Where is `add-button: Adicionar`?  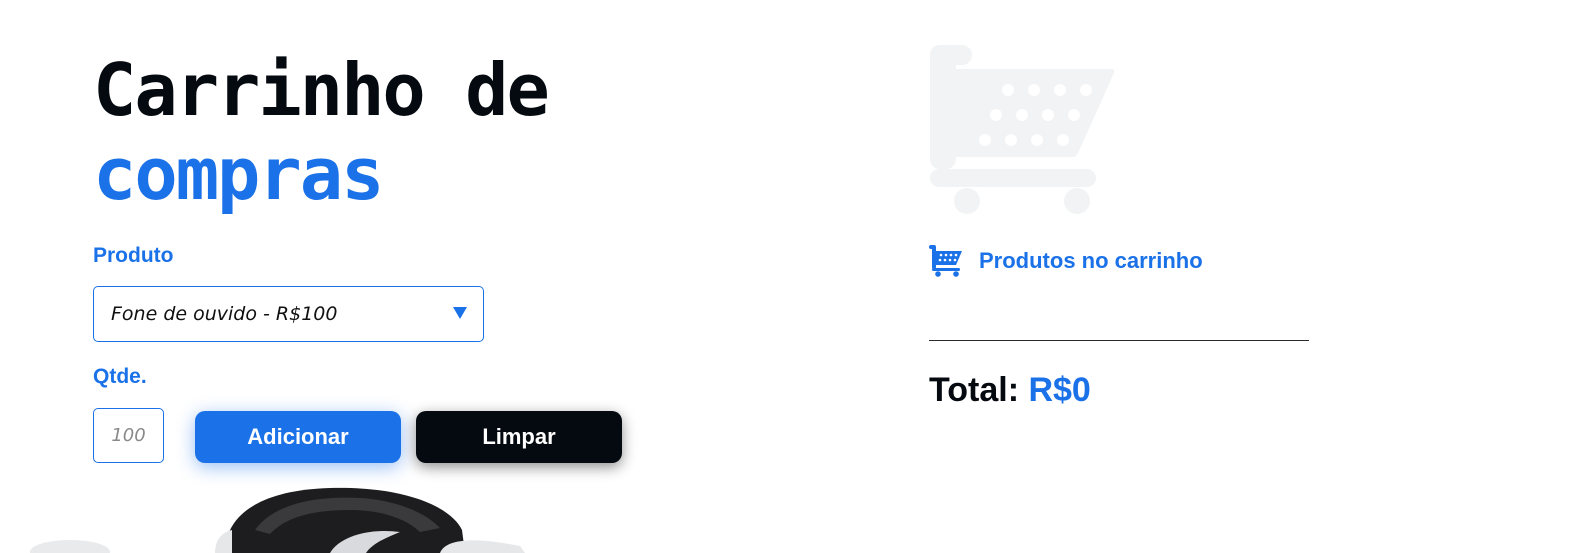
add-button: Adicionar is located at coordinates (298, 437).